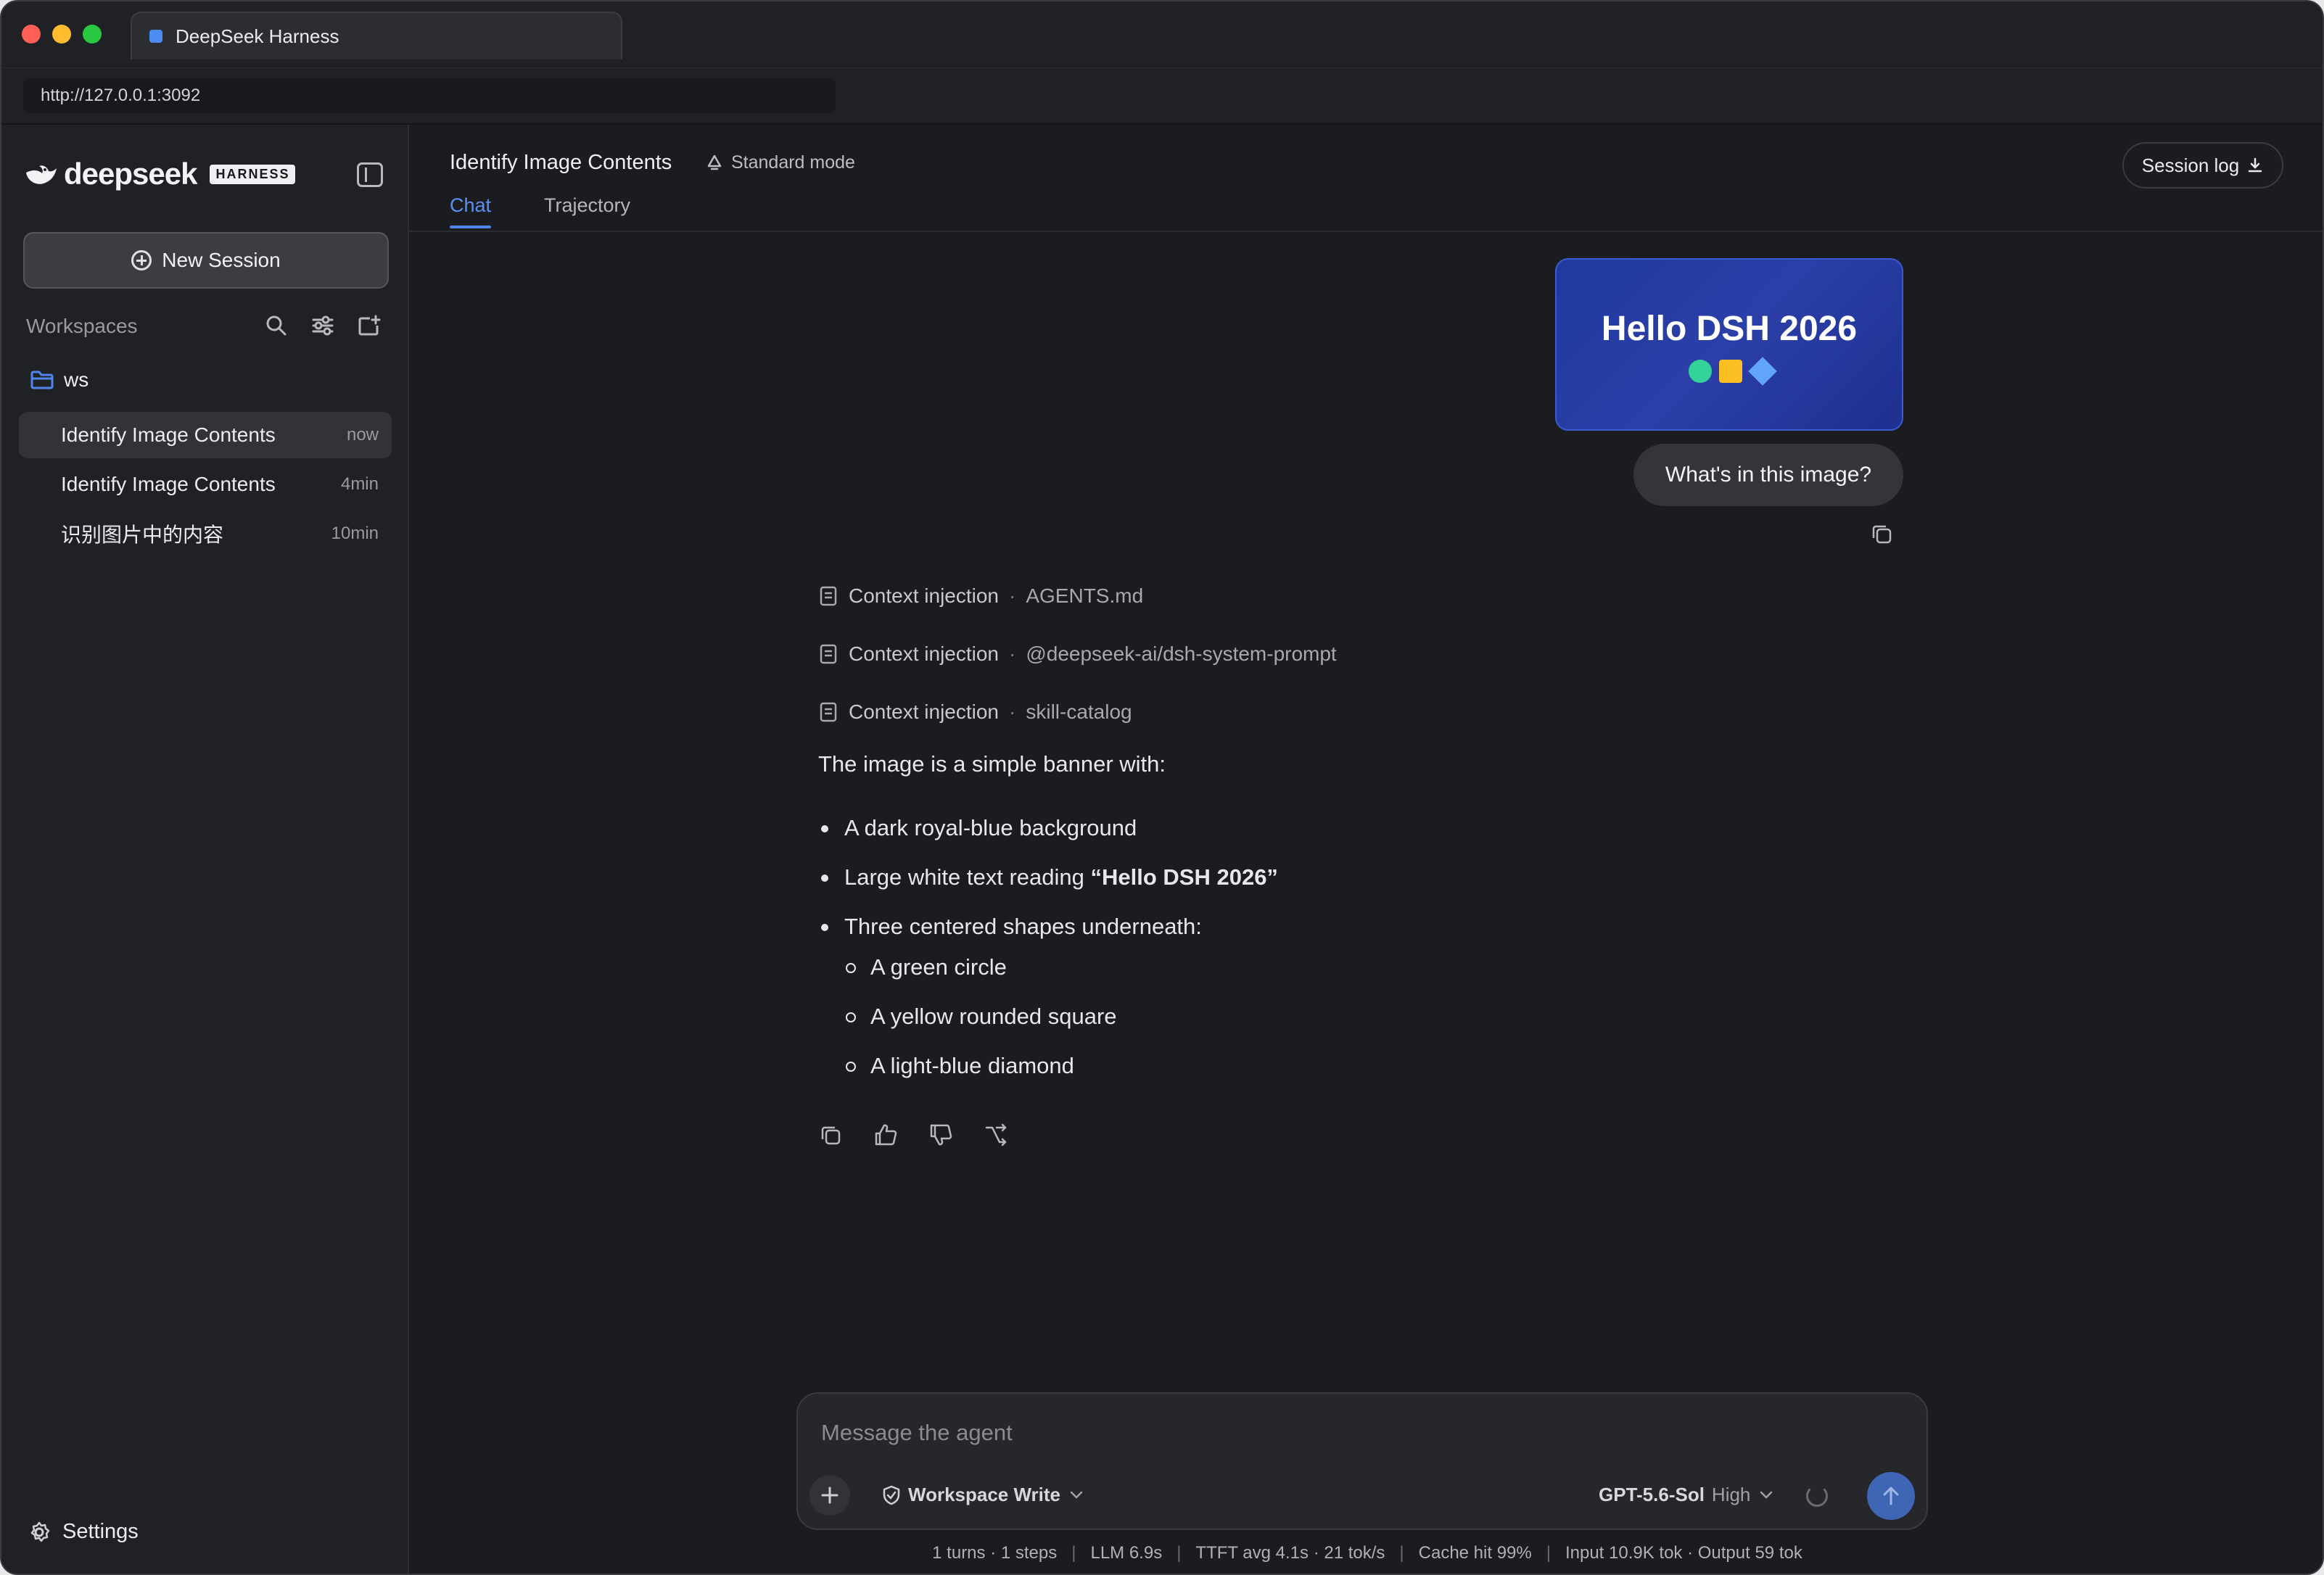  Describe the element at coordinates (926, 967) in the screenshot. I see `sub-list-item: A green circle` at that location.